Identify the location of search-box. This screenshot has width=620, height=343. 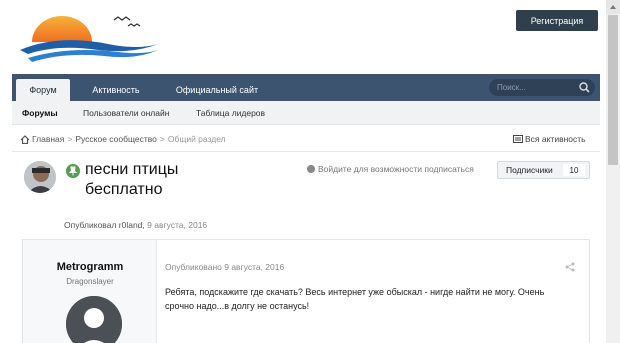
(542, 87).